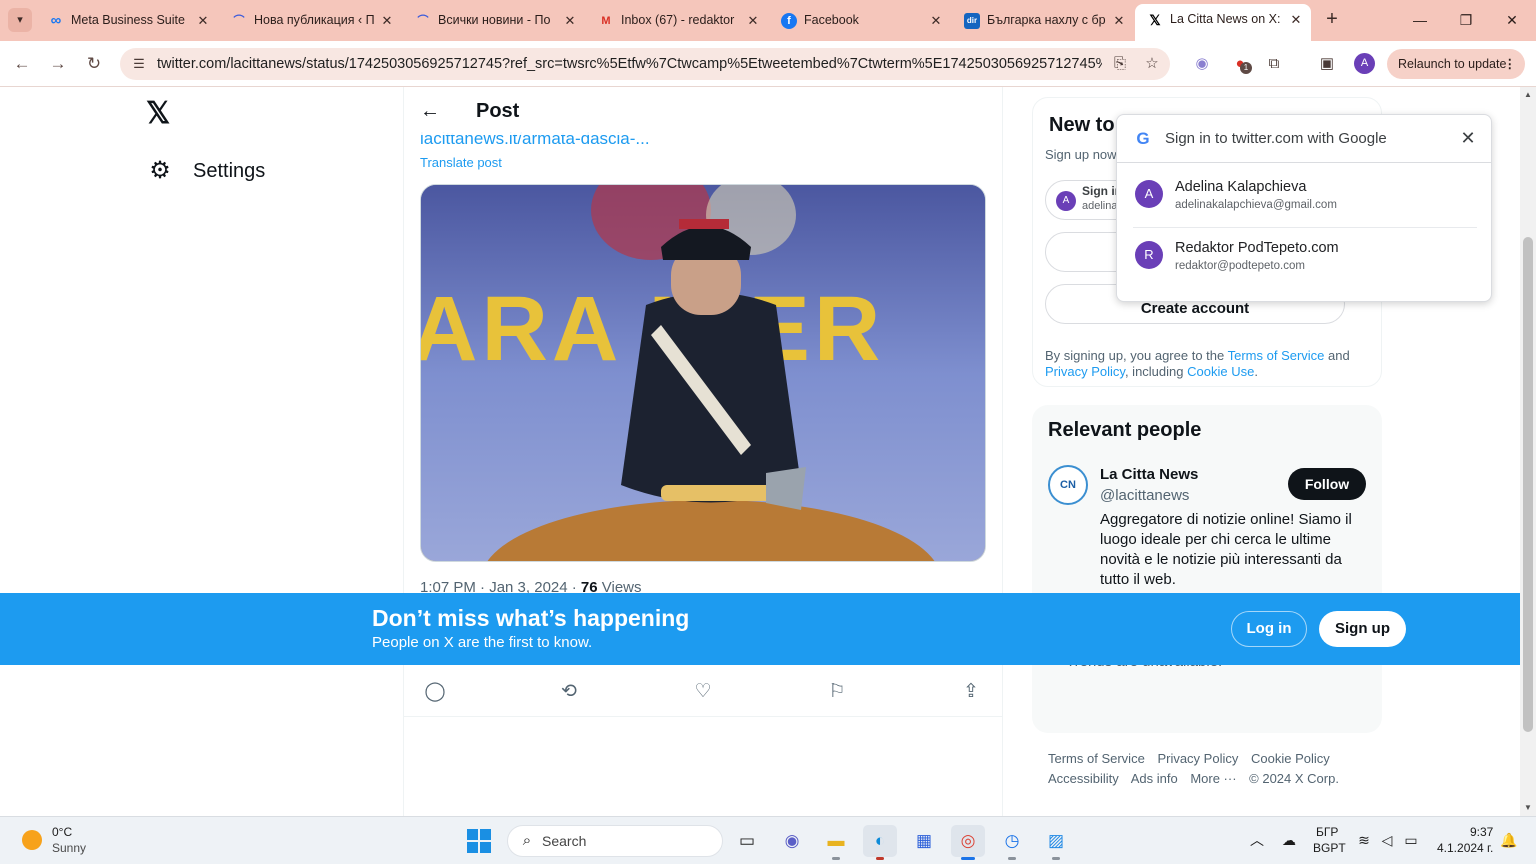 The height and width of the screenshot is (864, 1536). I want to click on extensions-puzzle-icon: ⧉, so click(1274, 64).